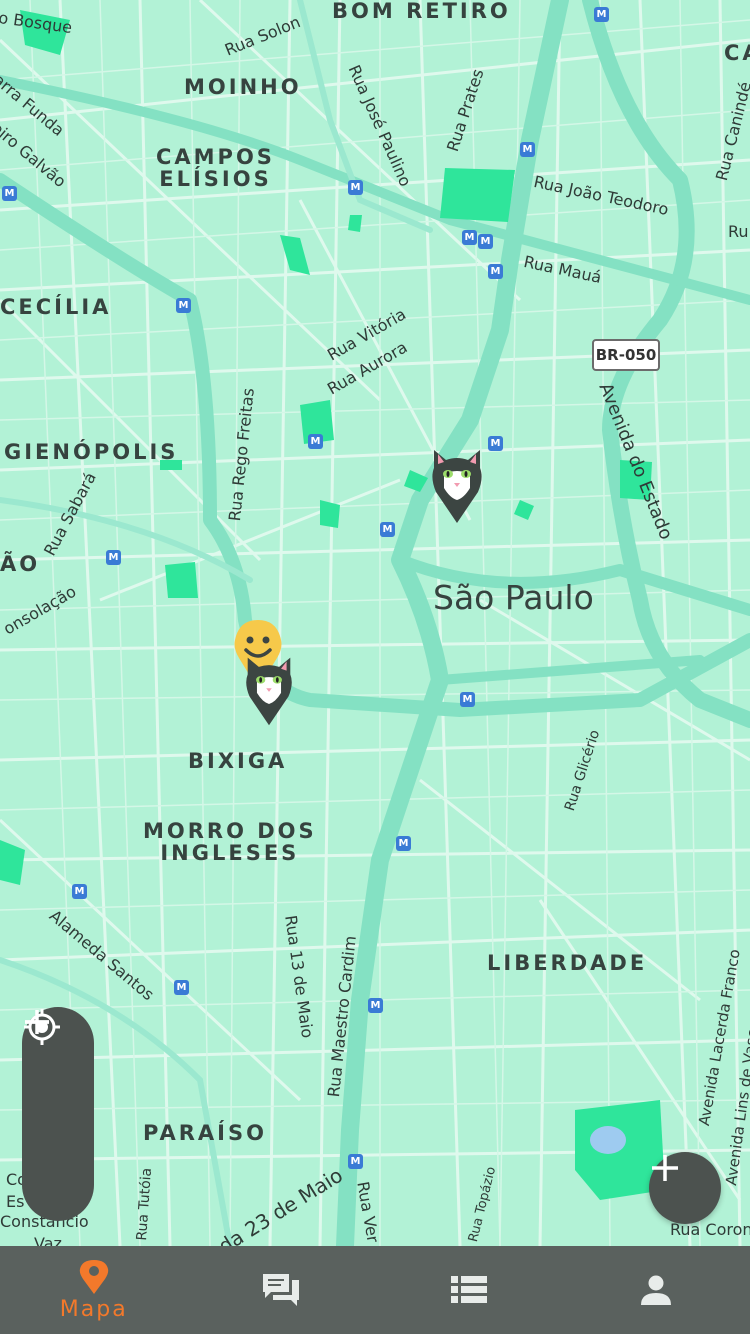  Describe the element at coordinates (20, 564) in the screenshot. I see `district-label: ÃO` at that location.